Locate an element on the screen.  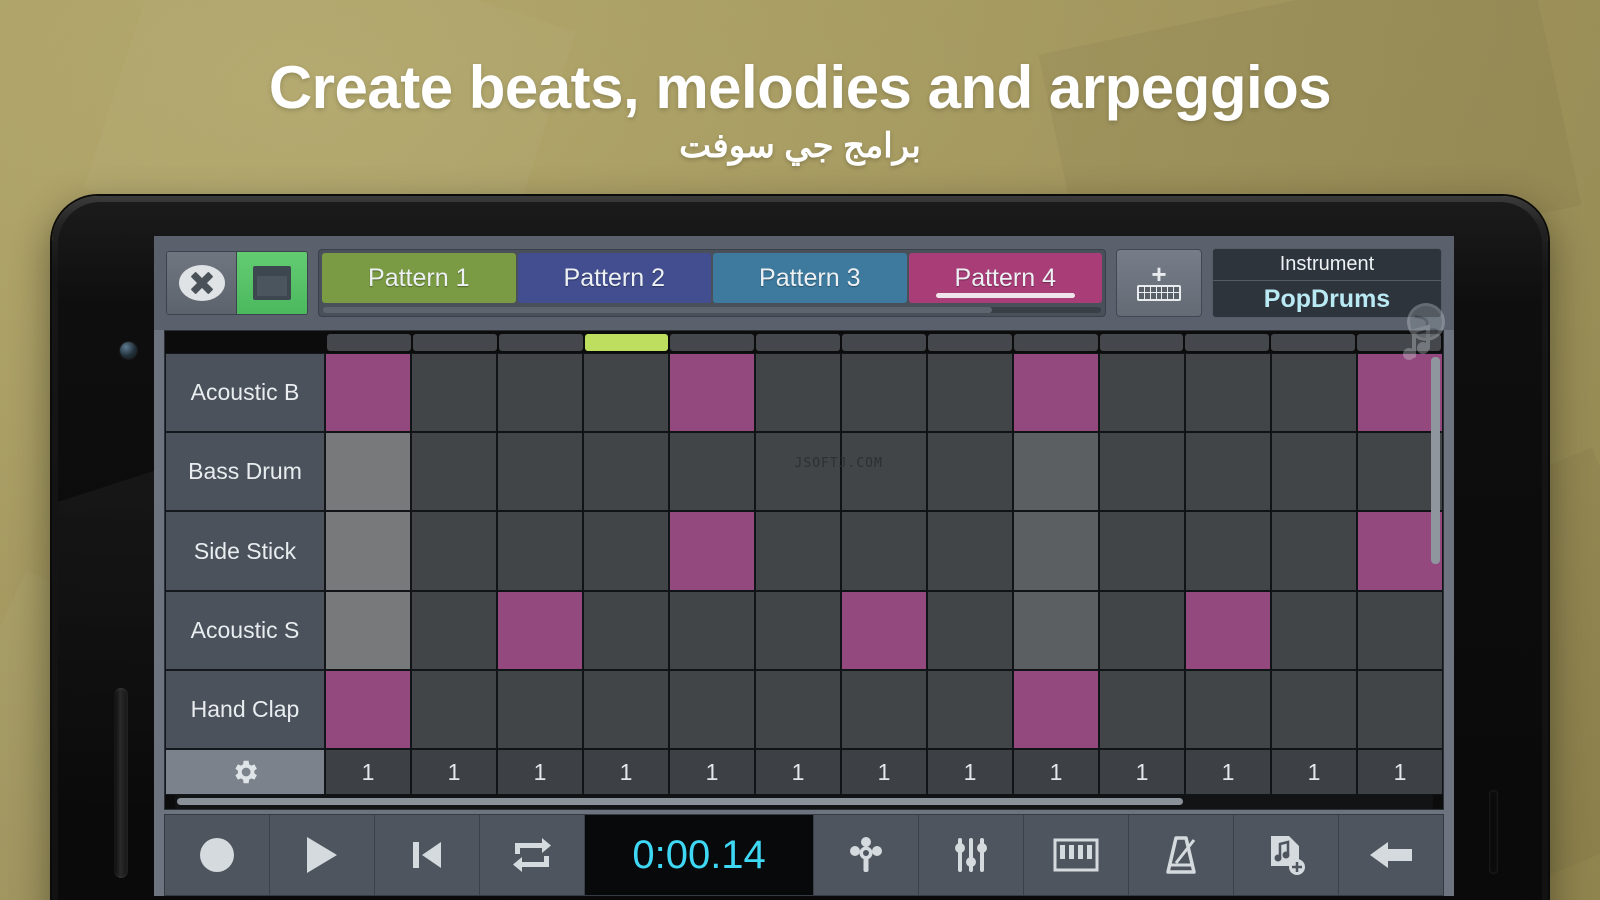
playhead-marker is located at coordinates (626, 342).